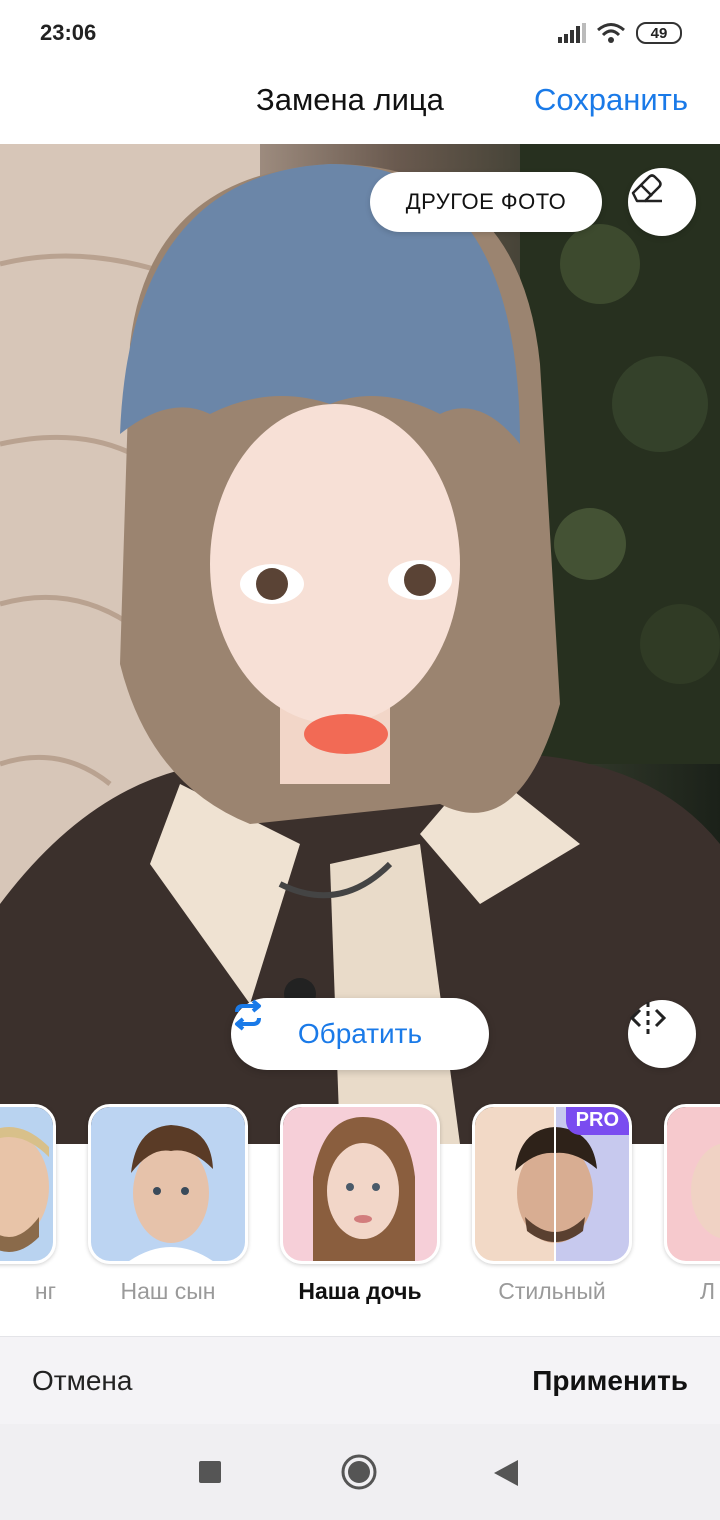 Image resolution: width=720 pixels, height=1520 pixels. Describe the element at coordinates (168, 1291) in the screenshot. I see `filter-label: Наш сын` at that location.